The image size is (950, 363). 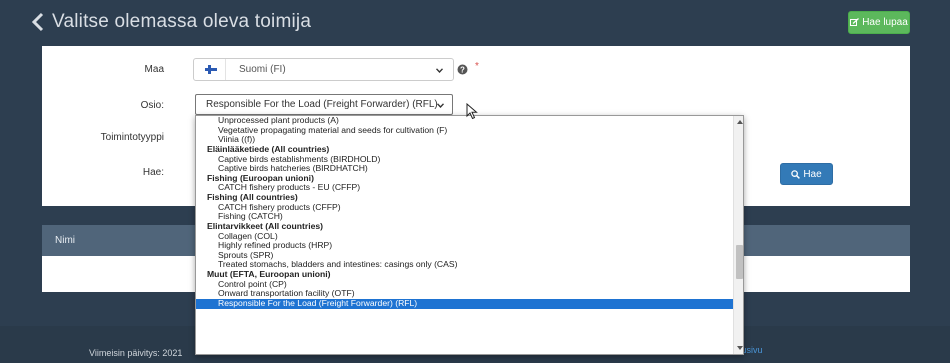 I want to click on country-label: Maa, so click(x=154, y=69).